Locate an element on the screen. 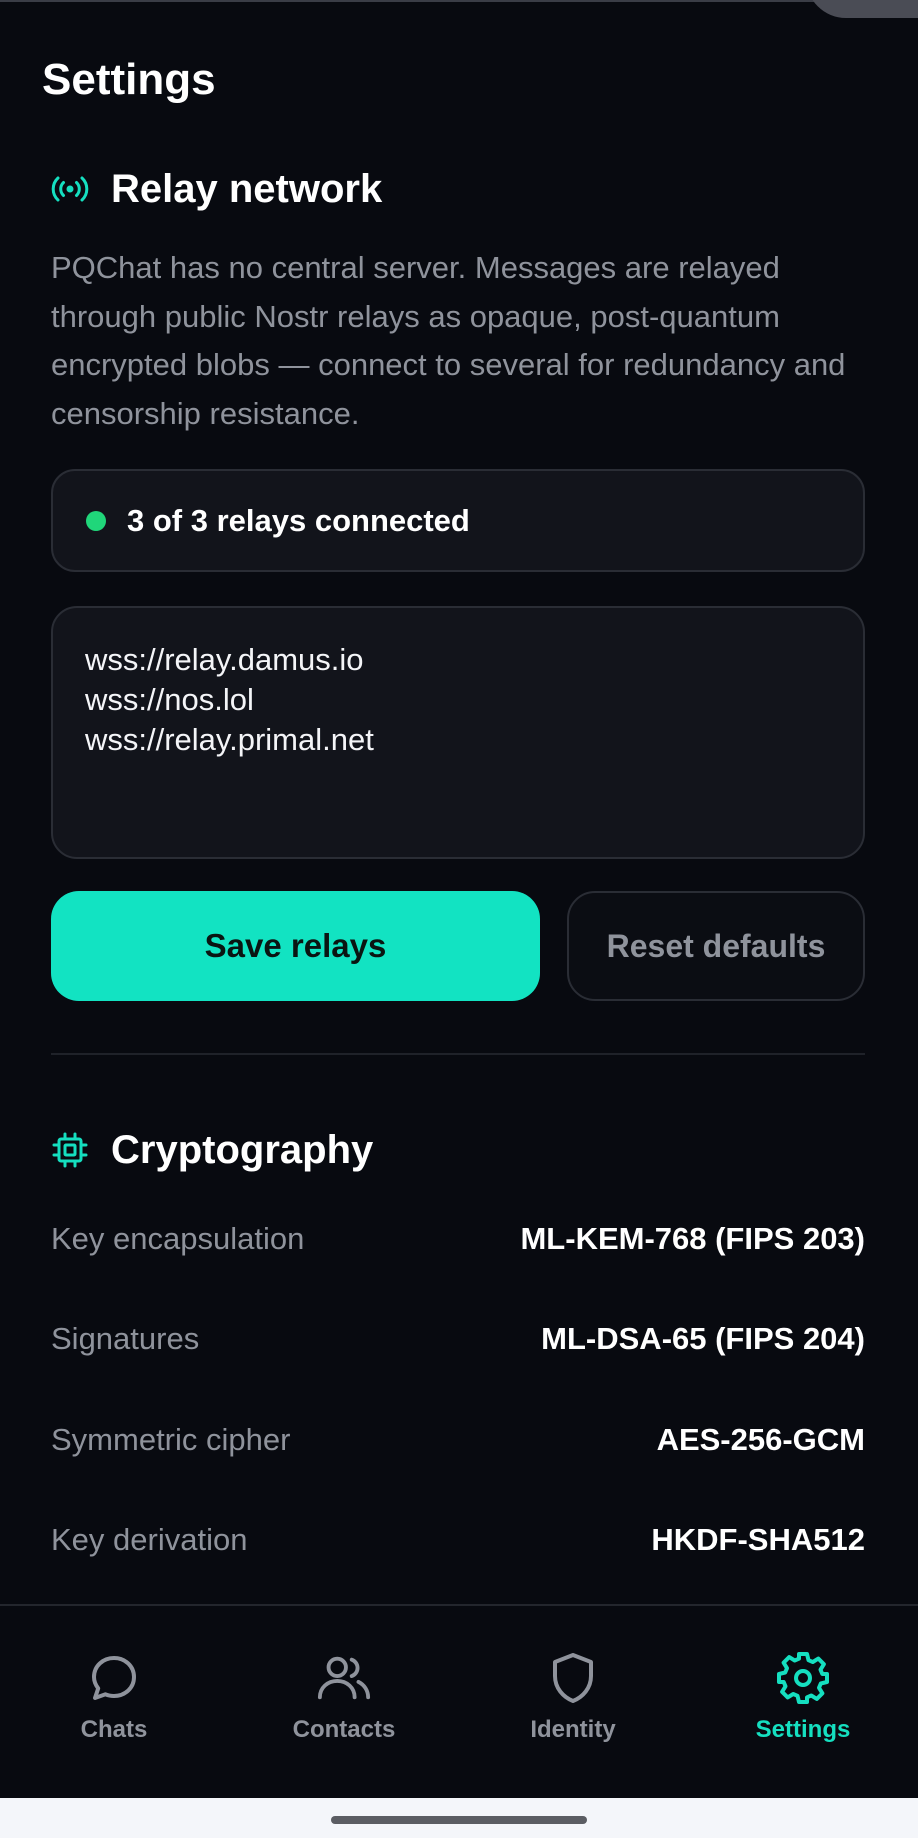  section-divider is located at coordinates (458, 1054).